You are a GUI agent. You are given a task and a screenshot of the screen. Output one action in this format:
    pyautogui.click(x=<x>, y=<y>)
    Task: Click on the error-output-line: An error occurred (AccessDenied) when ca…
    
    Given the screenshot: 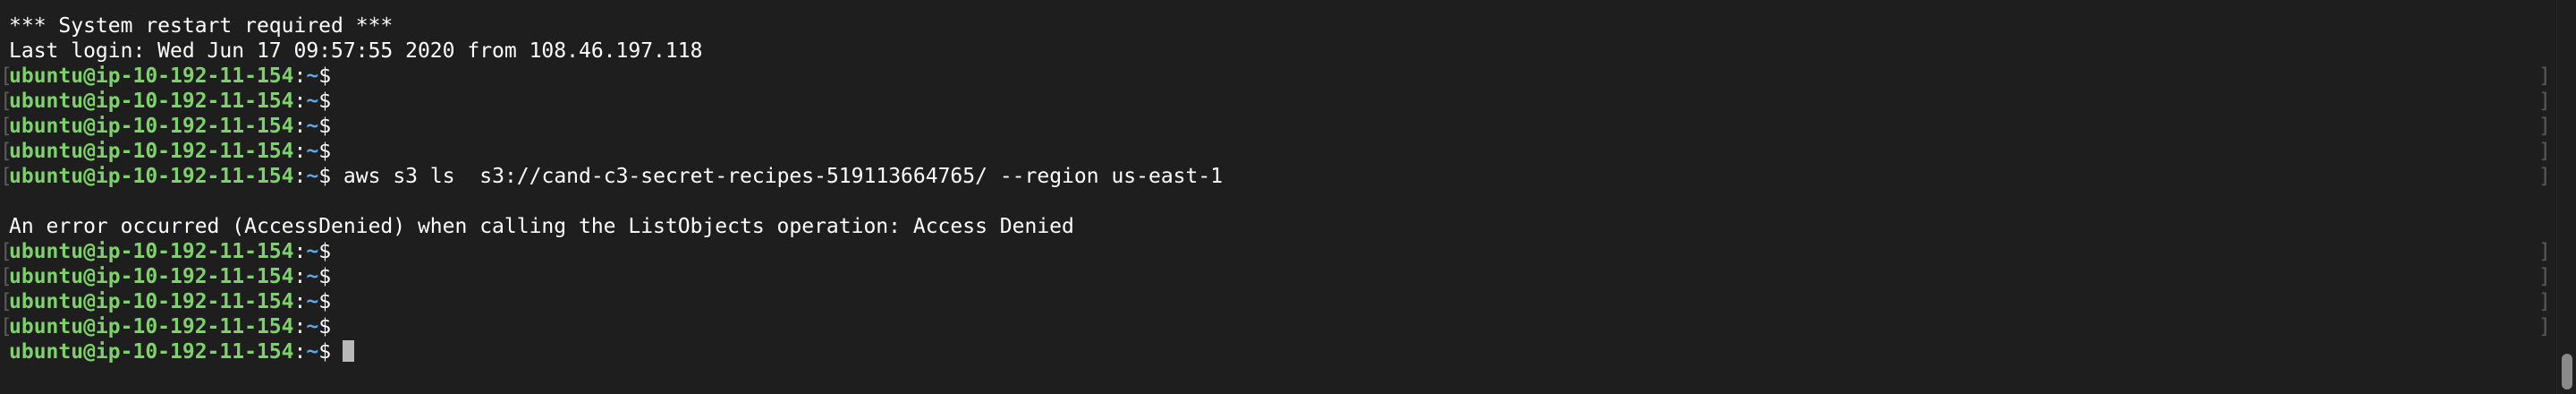 What is the action you would take?
    pyautogui.click(x=1288, y=226)
    